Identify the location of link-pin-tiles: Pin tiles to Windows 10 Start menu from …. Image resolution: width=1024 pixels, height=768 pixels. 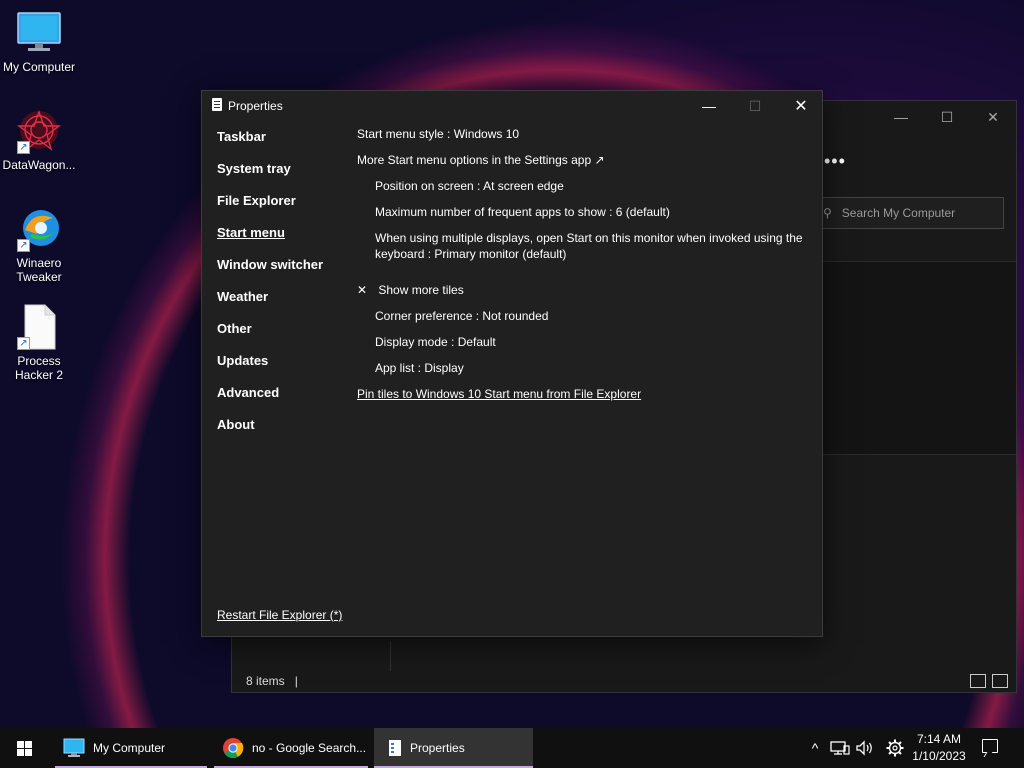
(582, 398).